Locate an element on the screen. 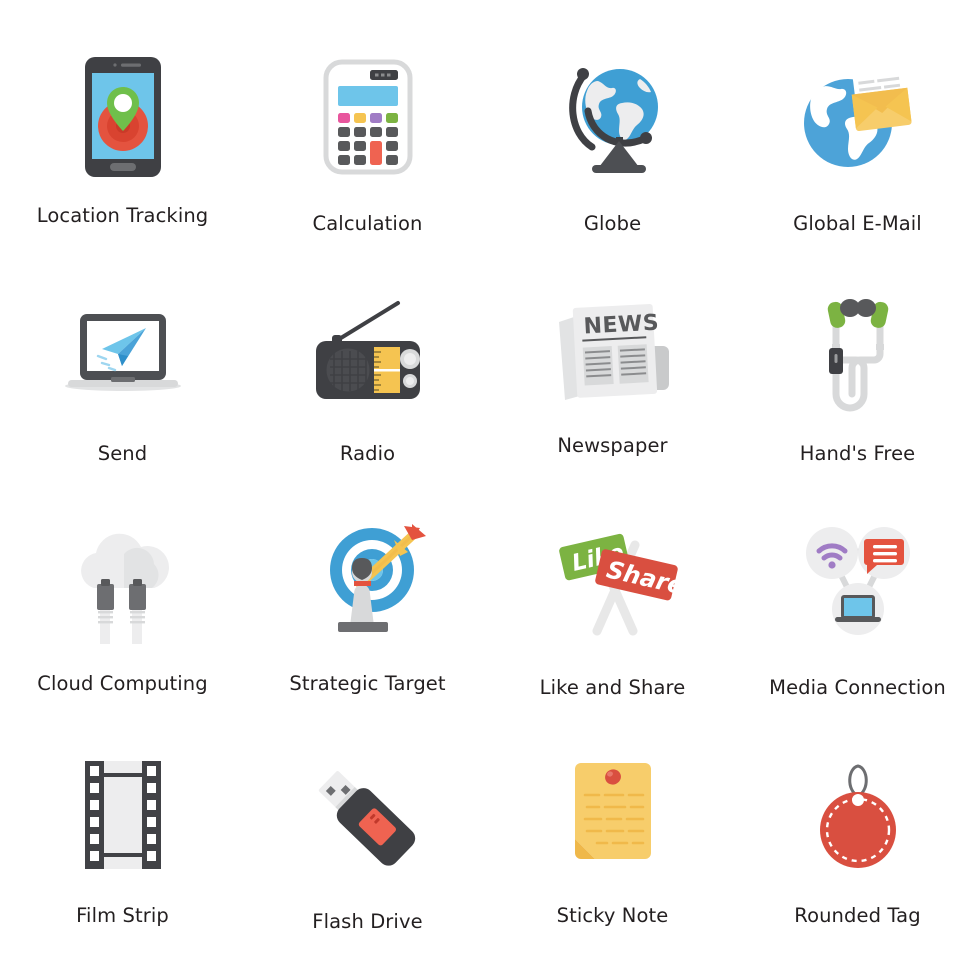 Image resolution: width=980 pixels, height=980 pixels. newspaper-icon: NEWS is located at coordinates (613, 351).